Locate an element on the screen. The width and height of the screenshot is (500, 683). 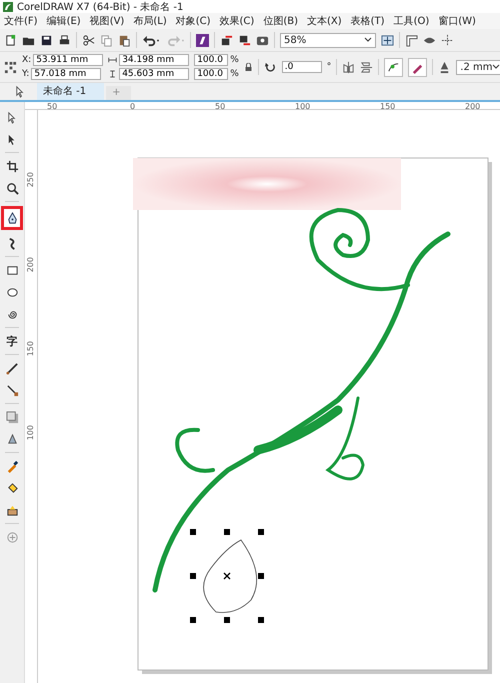
scale-x-field: 100.0 is located at coordinates (211, 60).